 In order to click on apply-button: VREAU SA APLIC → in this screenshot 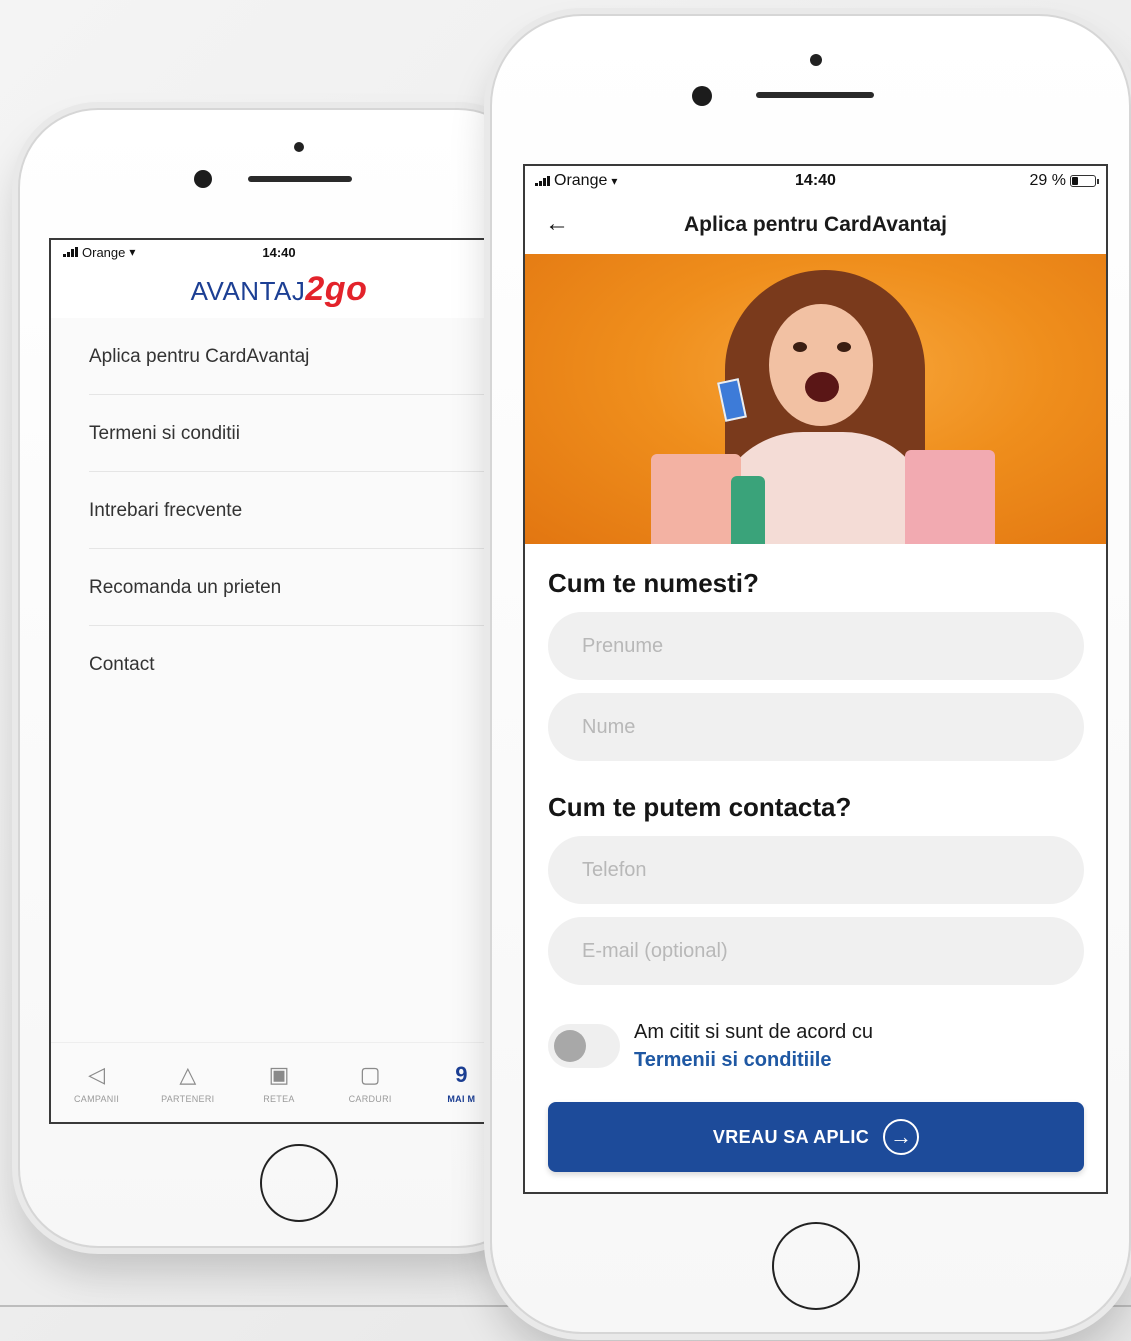, I will do `click(816, 1137)`.